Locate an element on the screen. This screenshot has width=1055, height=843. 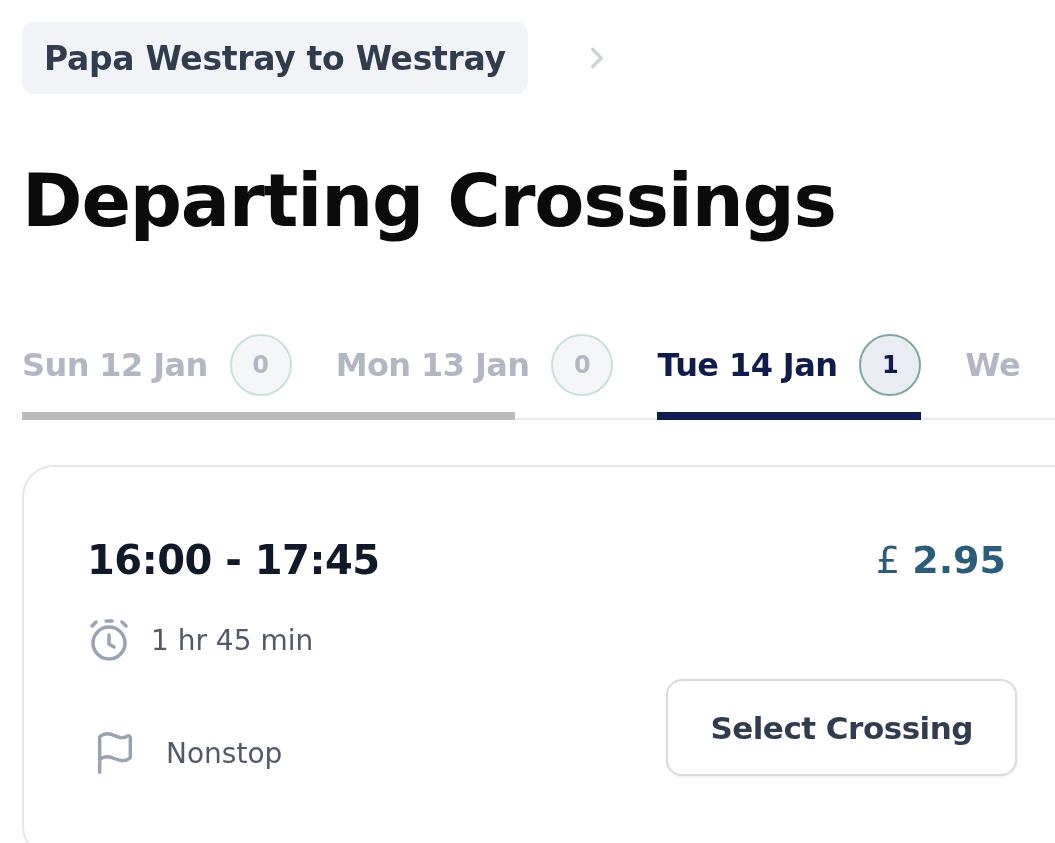
scrollbar-thumb is located at coordinates (268, 416).